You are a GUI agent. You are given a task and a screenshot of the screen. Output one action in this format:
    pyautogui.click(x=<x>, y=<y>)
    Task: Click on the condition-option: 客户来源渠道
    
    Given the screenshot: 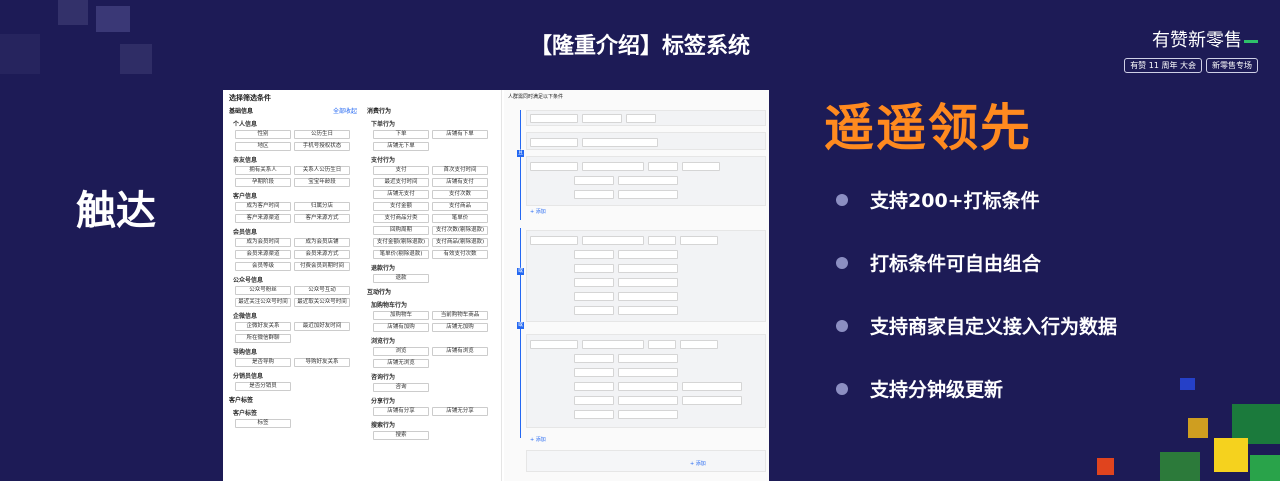 What is the action you would take?
    pyautogui.click(x=263, y=218)
    